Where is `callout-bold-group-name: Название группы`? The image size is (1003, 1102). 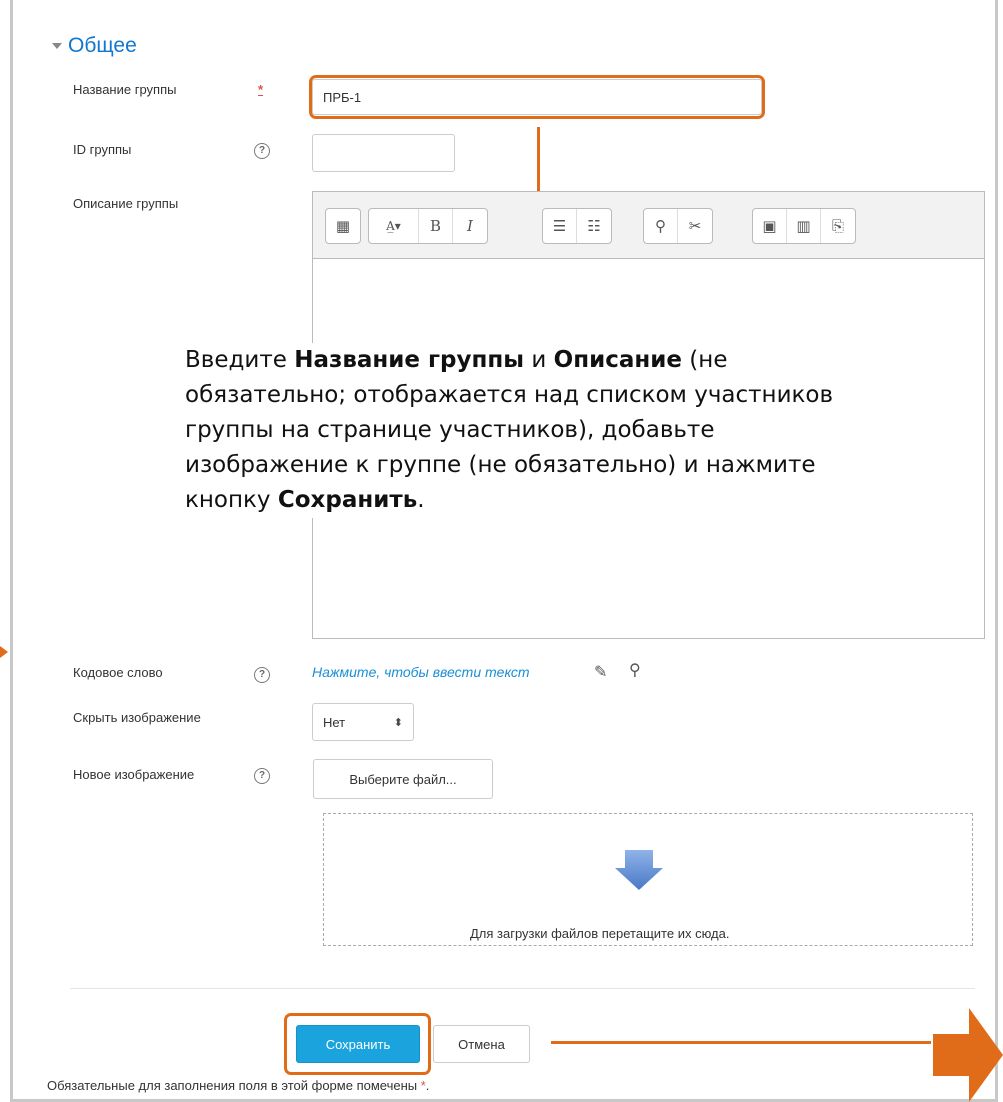
callout-bold-group-name: Название группы is located at coordinates (409, 360).